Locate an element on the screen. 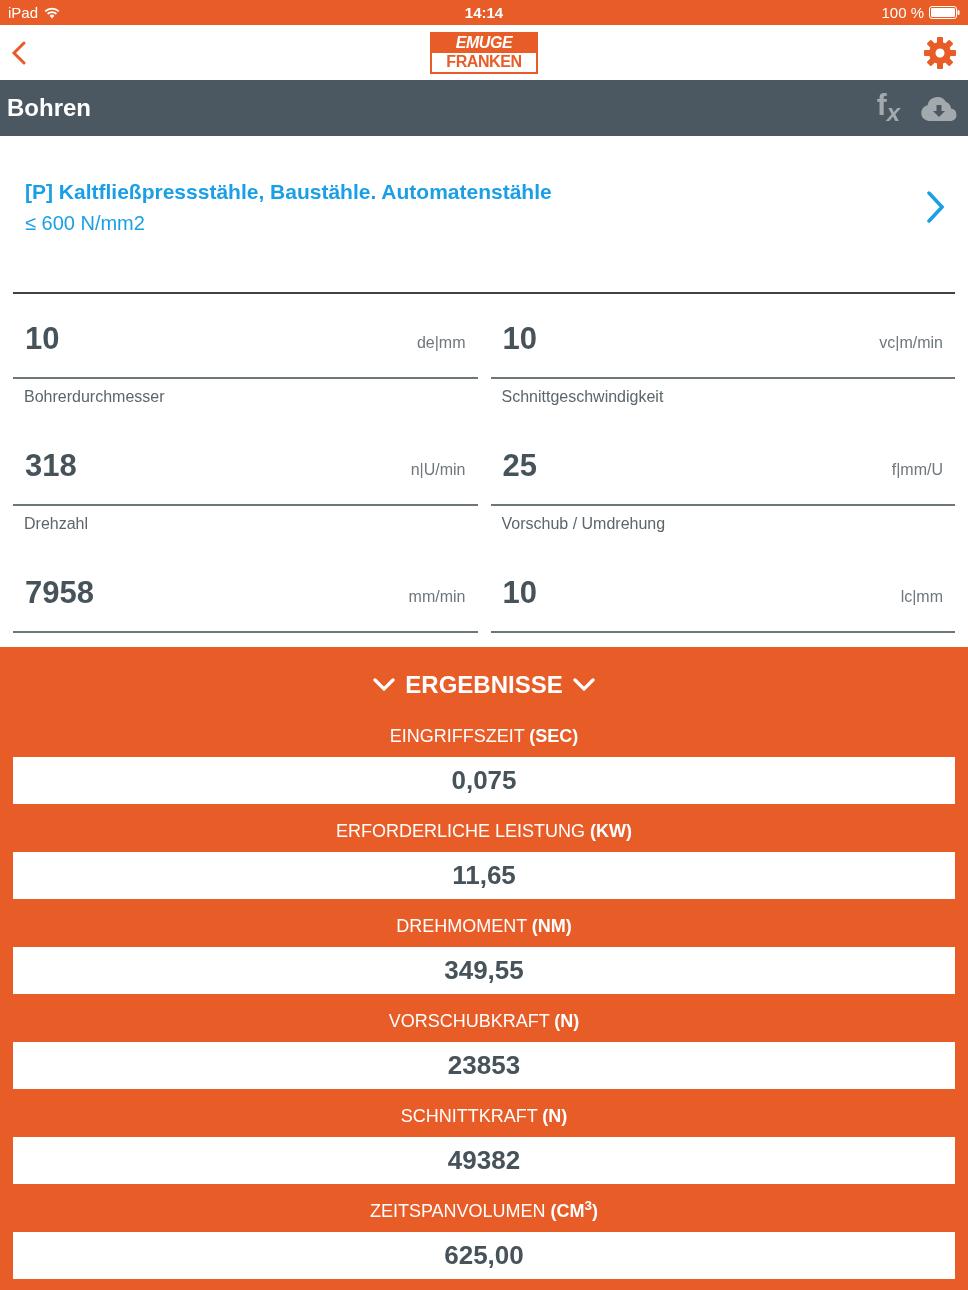  result-label: SCHNITTKRAFT (N) is located at coordinates (484, 1116).